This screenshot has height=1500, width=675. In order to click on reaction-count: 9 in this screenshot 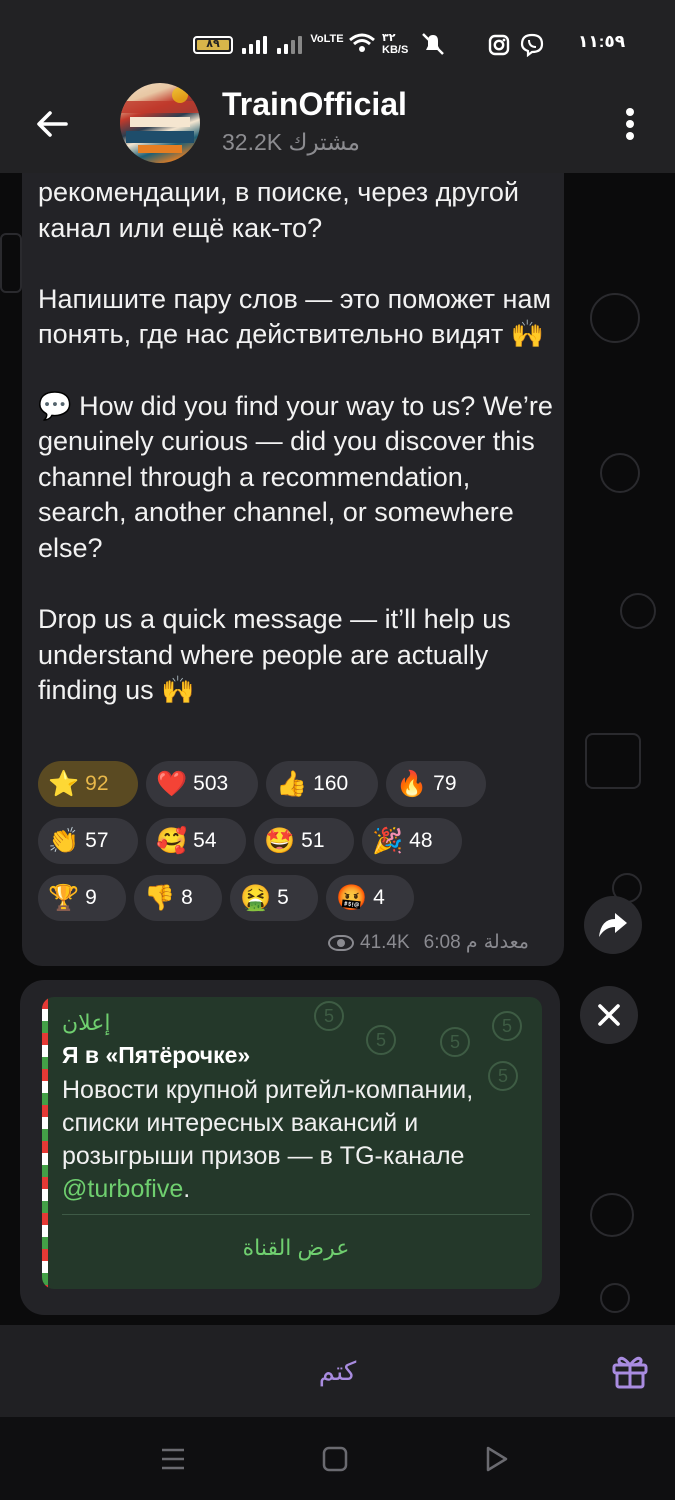, I will do `click(91, 897)`.